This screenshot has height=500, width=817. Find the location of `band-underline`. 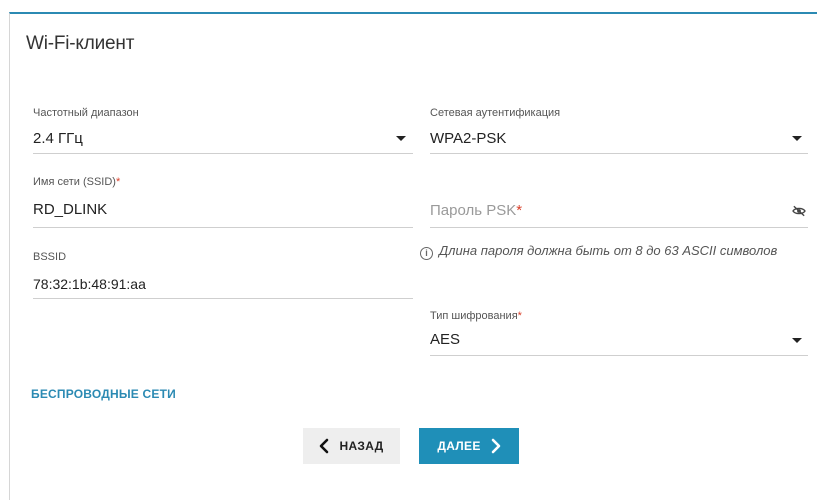

band-underline is located at coordinates (223, 153).